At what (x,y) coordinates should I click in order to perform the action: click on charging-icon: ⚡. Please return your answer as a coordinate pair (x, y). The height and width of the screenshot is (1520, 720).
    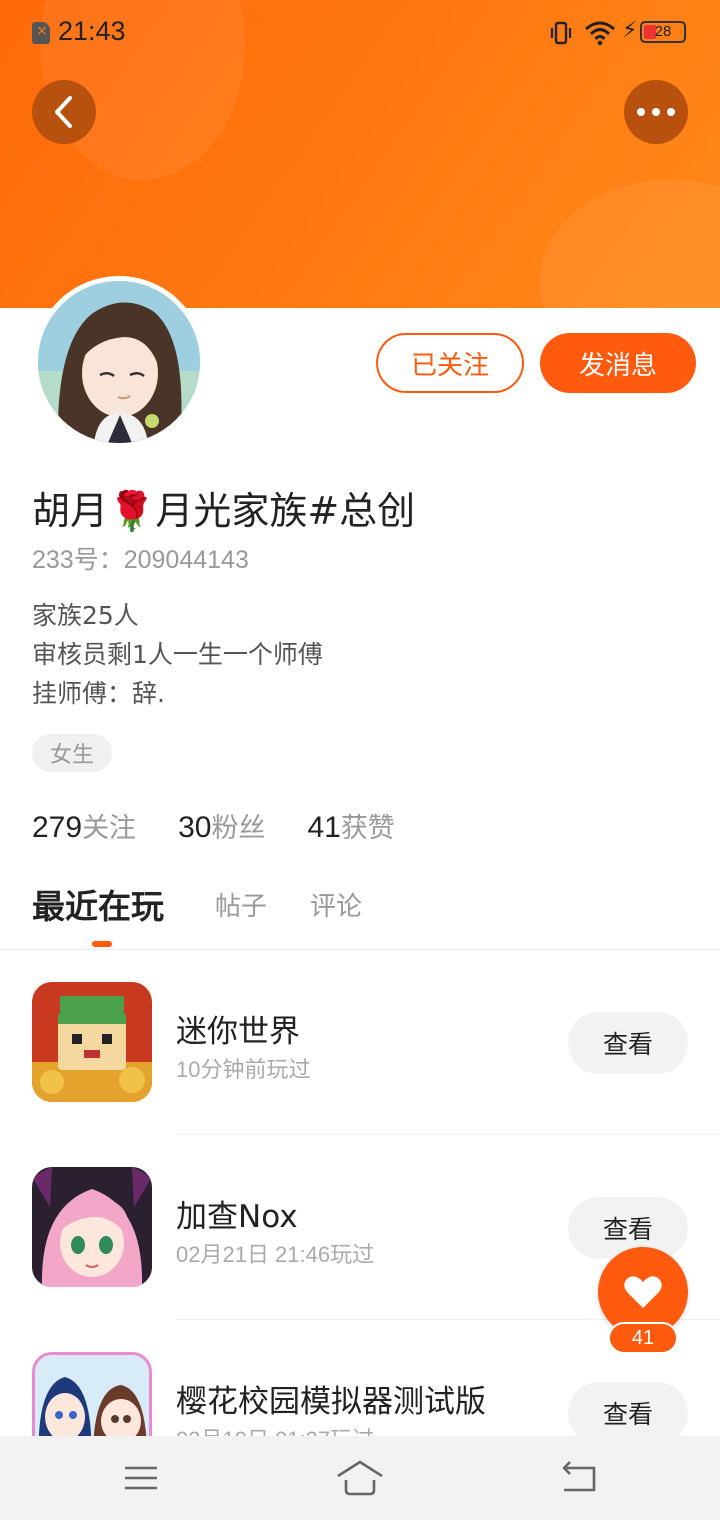
    Looking at the image, I should click on (630, 30).